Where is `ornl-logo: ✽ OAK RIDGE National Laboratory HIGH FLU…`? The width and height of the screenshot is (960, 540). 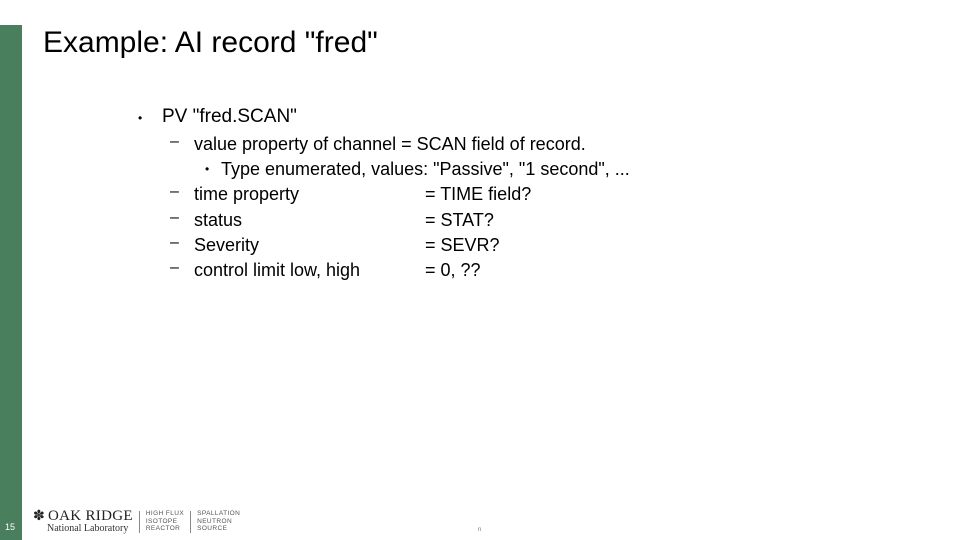 ornl-logo: ✽ OAK RIDGE National Laboratory HIGH FLU… is located at coordinates (136, 521).